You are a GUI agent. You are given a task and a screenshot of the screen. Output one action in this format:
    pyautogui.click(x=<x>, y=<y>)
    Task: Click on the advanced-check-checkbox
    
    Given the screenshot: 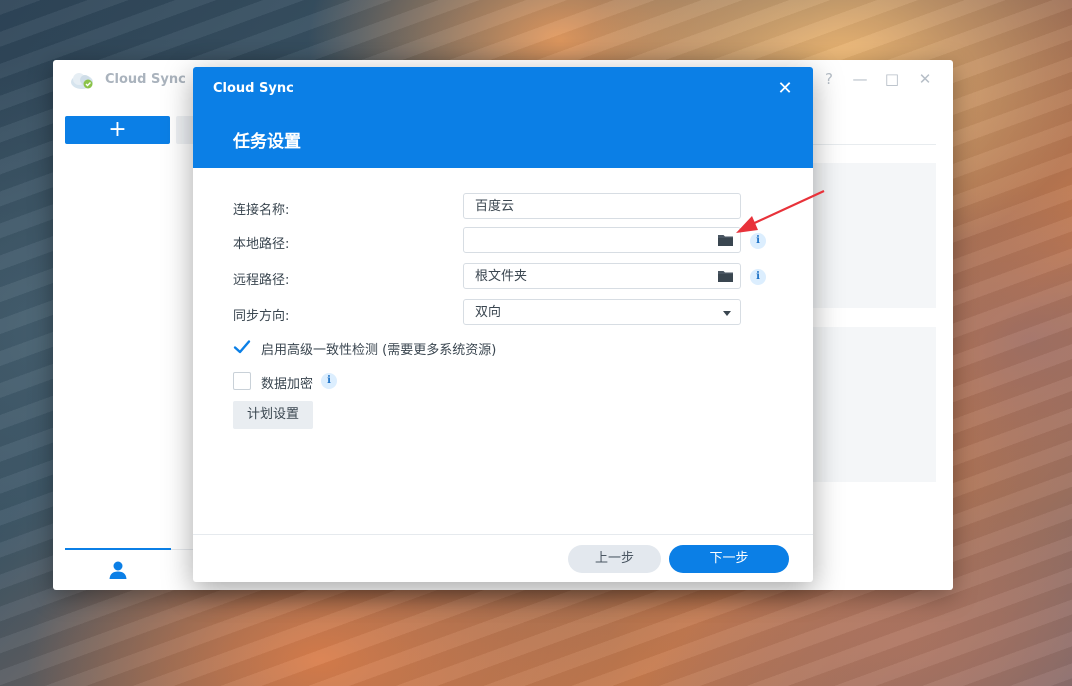 What is the action you would take?
    pyautogui.click(x=242, y=347)
    